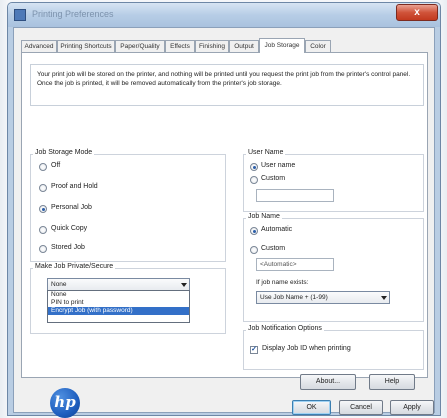 This screenshot has width=447, height=418. Describe the element at coordinates (254, 180) in the screenshot. I see `radio-user-custom` at that location.